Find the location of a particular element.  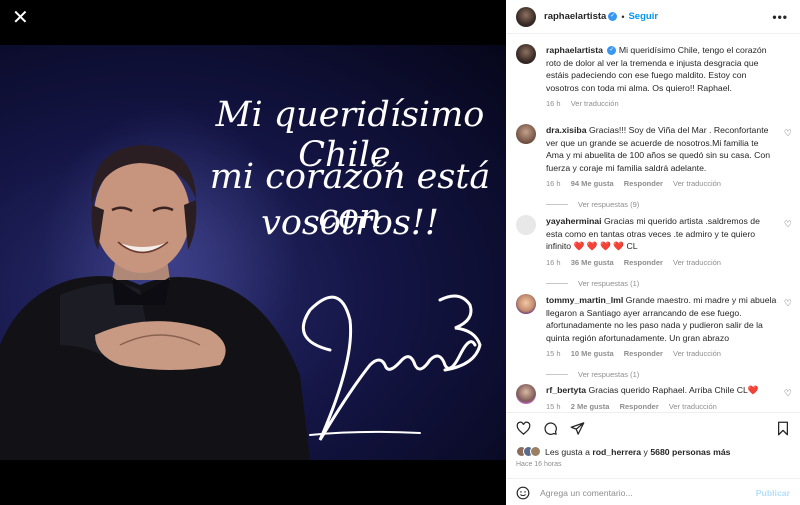

commenter-username: yayaherminai is located at coordinates (574, 221).